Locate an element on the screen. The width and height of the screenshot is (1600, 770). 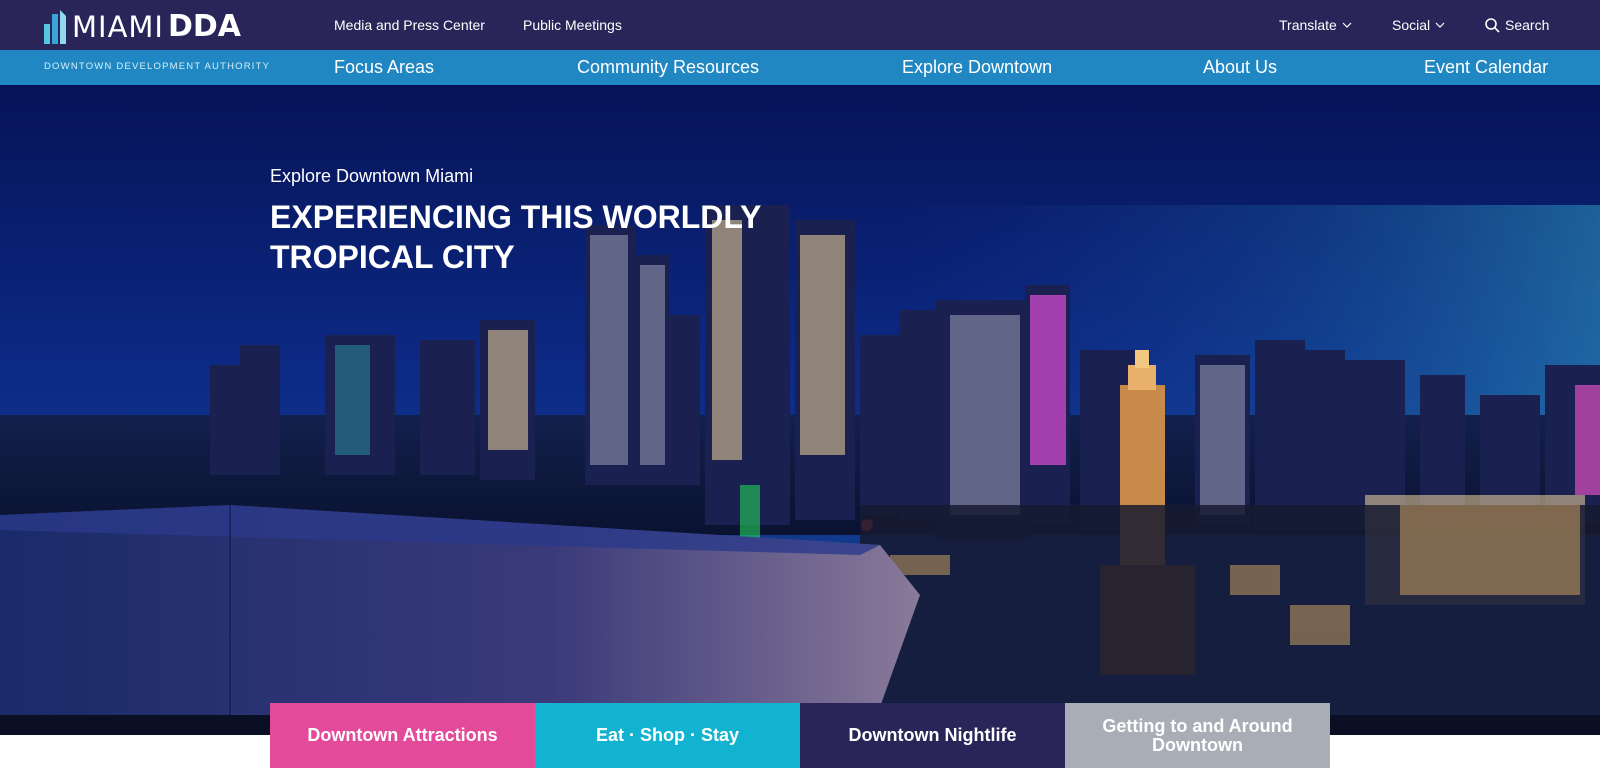
tile-downtown-attractions: Downtown Attractions is located at coordinates (402, 735).